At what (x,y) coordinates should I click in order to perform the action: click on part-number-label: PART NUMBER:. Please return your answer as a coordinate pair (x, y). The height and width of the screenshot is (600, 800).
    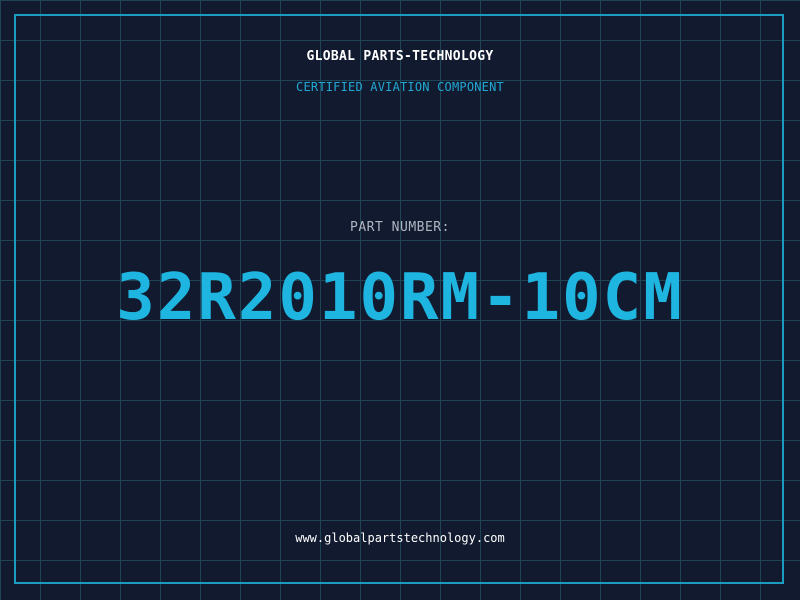
    Looking at the image, I should click on (400, 227).